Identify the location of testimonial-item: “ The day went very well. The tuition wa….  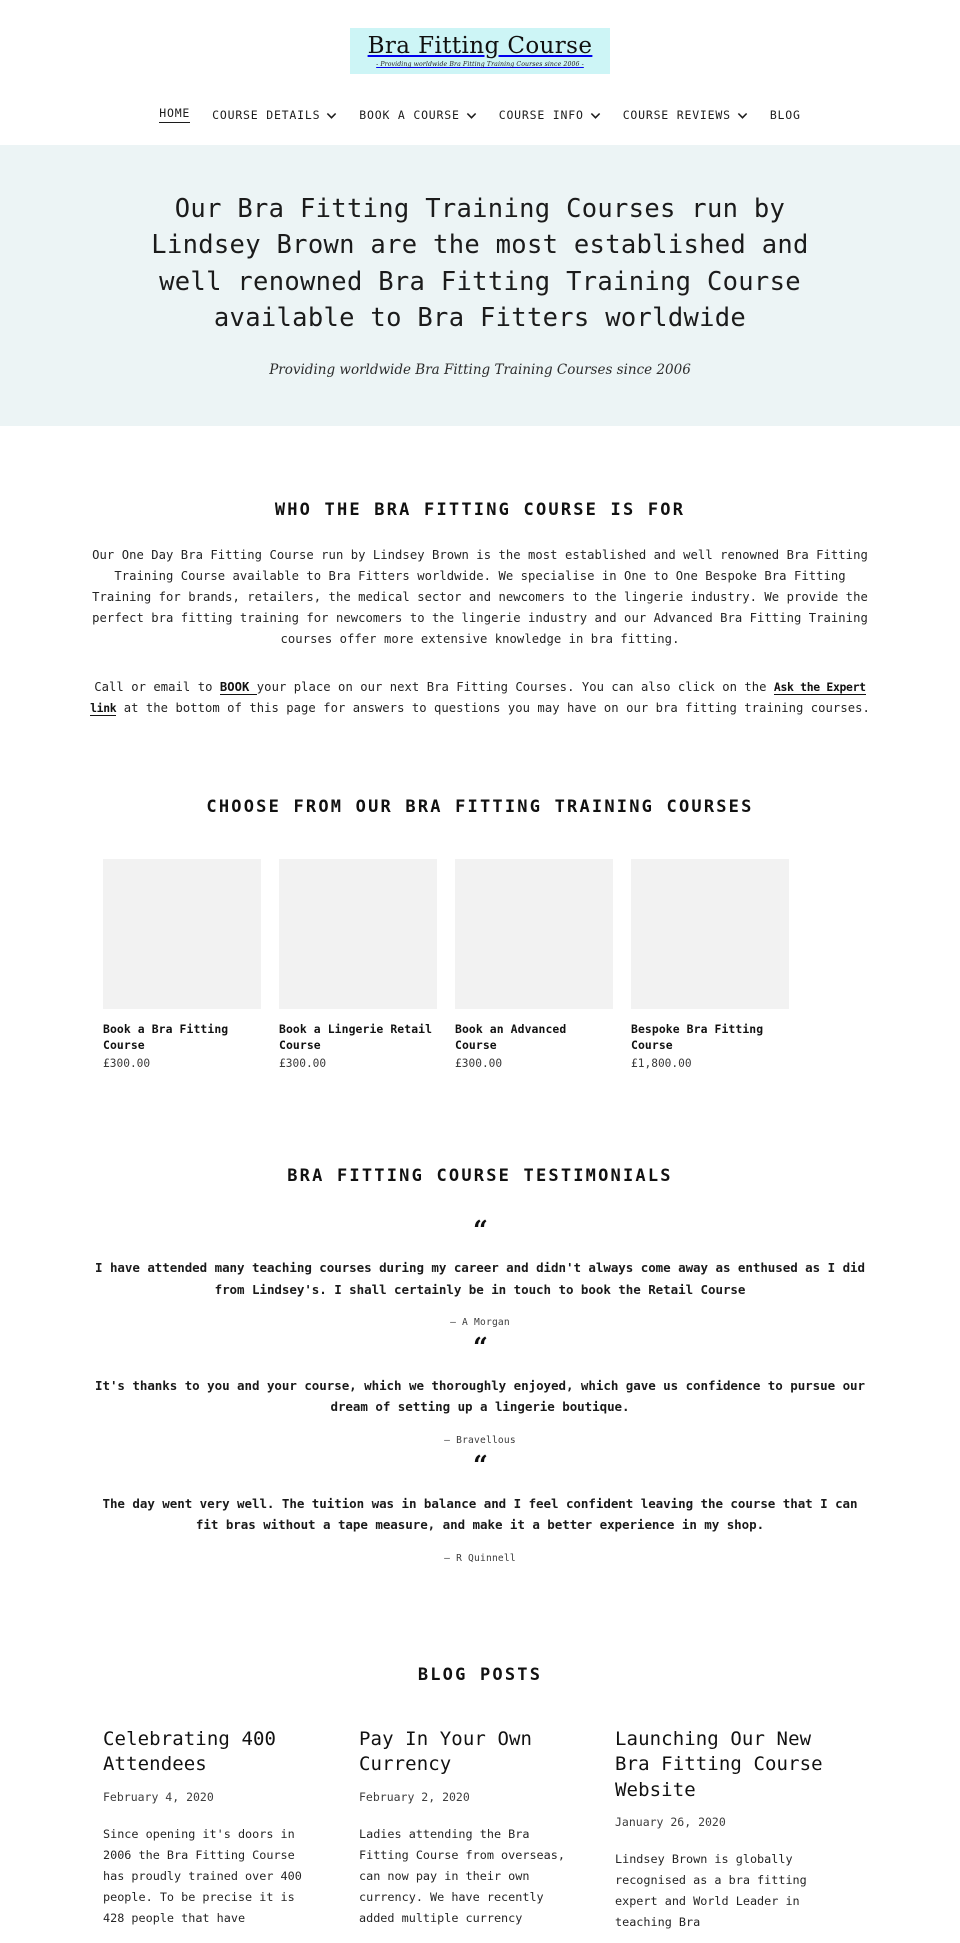
(480, 1507).